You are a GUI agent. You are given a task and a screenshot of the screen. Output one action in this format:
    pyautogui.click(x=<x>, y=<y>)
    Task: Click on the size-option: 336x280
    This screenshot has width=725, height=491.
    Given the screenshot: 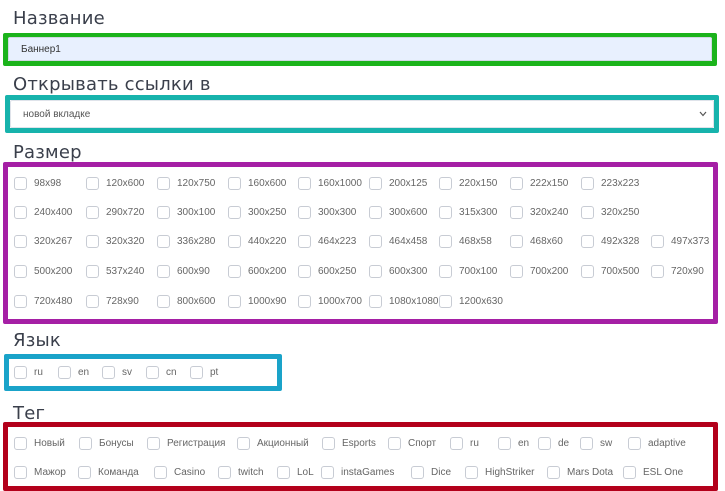 What is the action you would take?
    pyautogui.click(x=186, y=241)
    